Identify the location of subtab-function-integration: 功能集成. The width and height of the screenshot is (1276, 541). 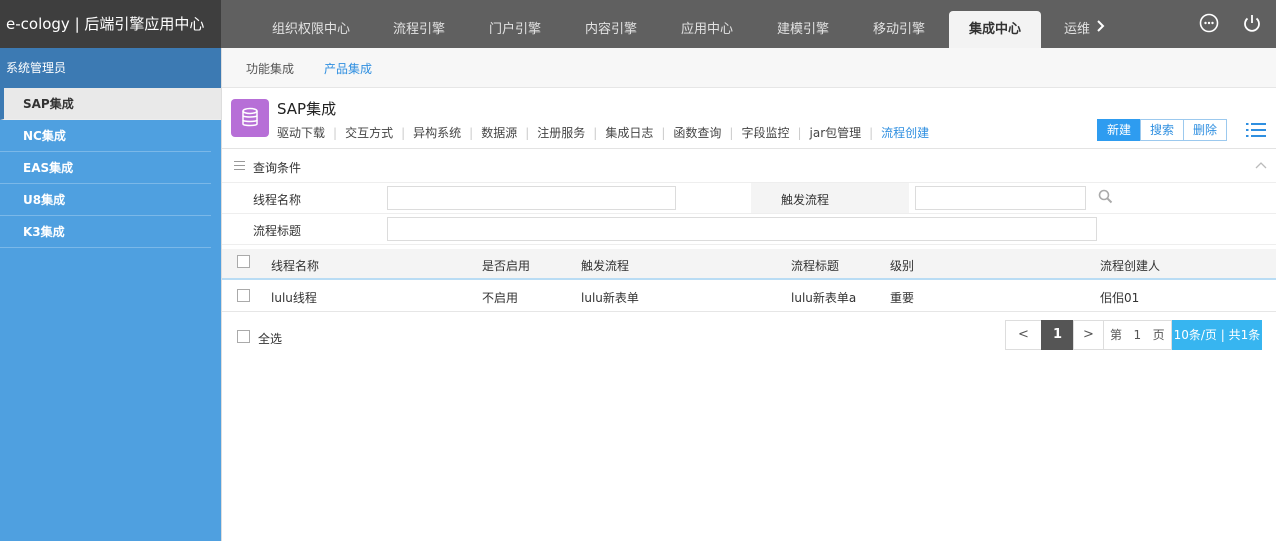
(270, 68).